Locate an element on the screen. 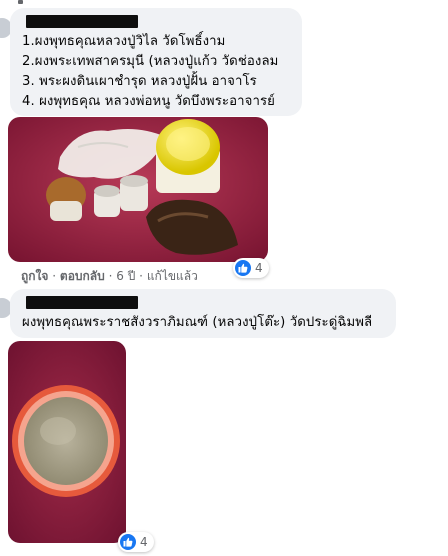 The image size is (448, 556). edited-label: แก้ไขแล้ว is located at coordinates (172, 276).